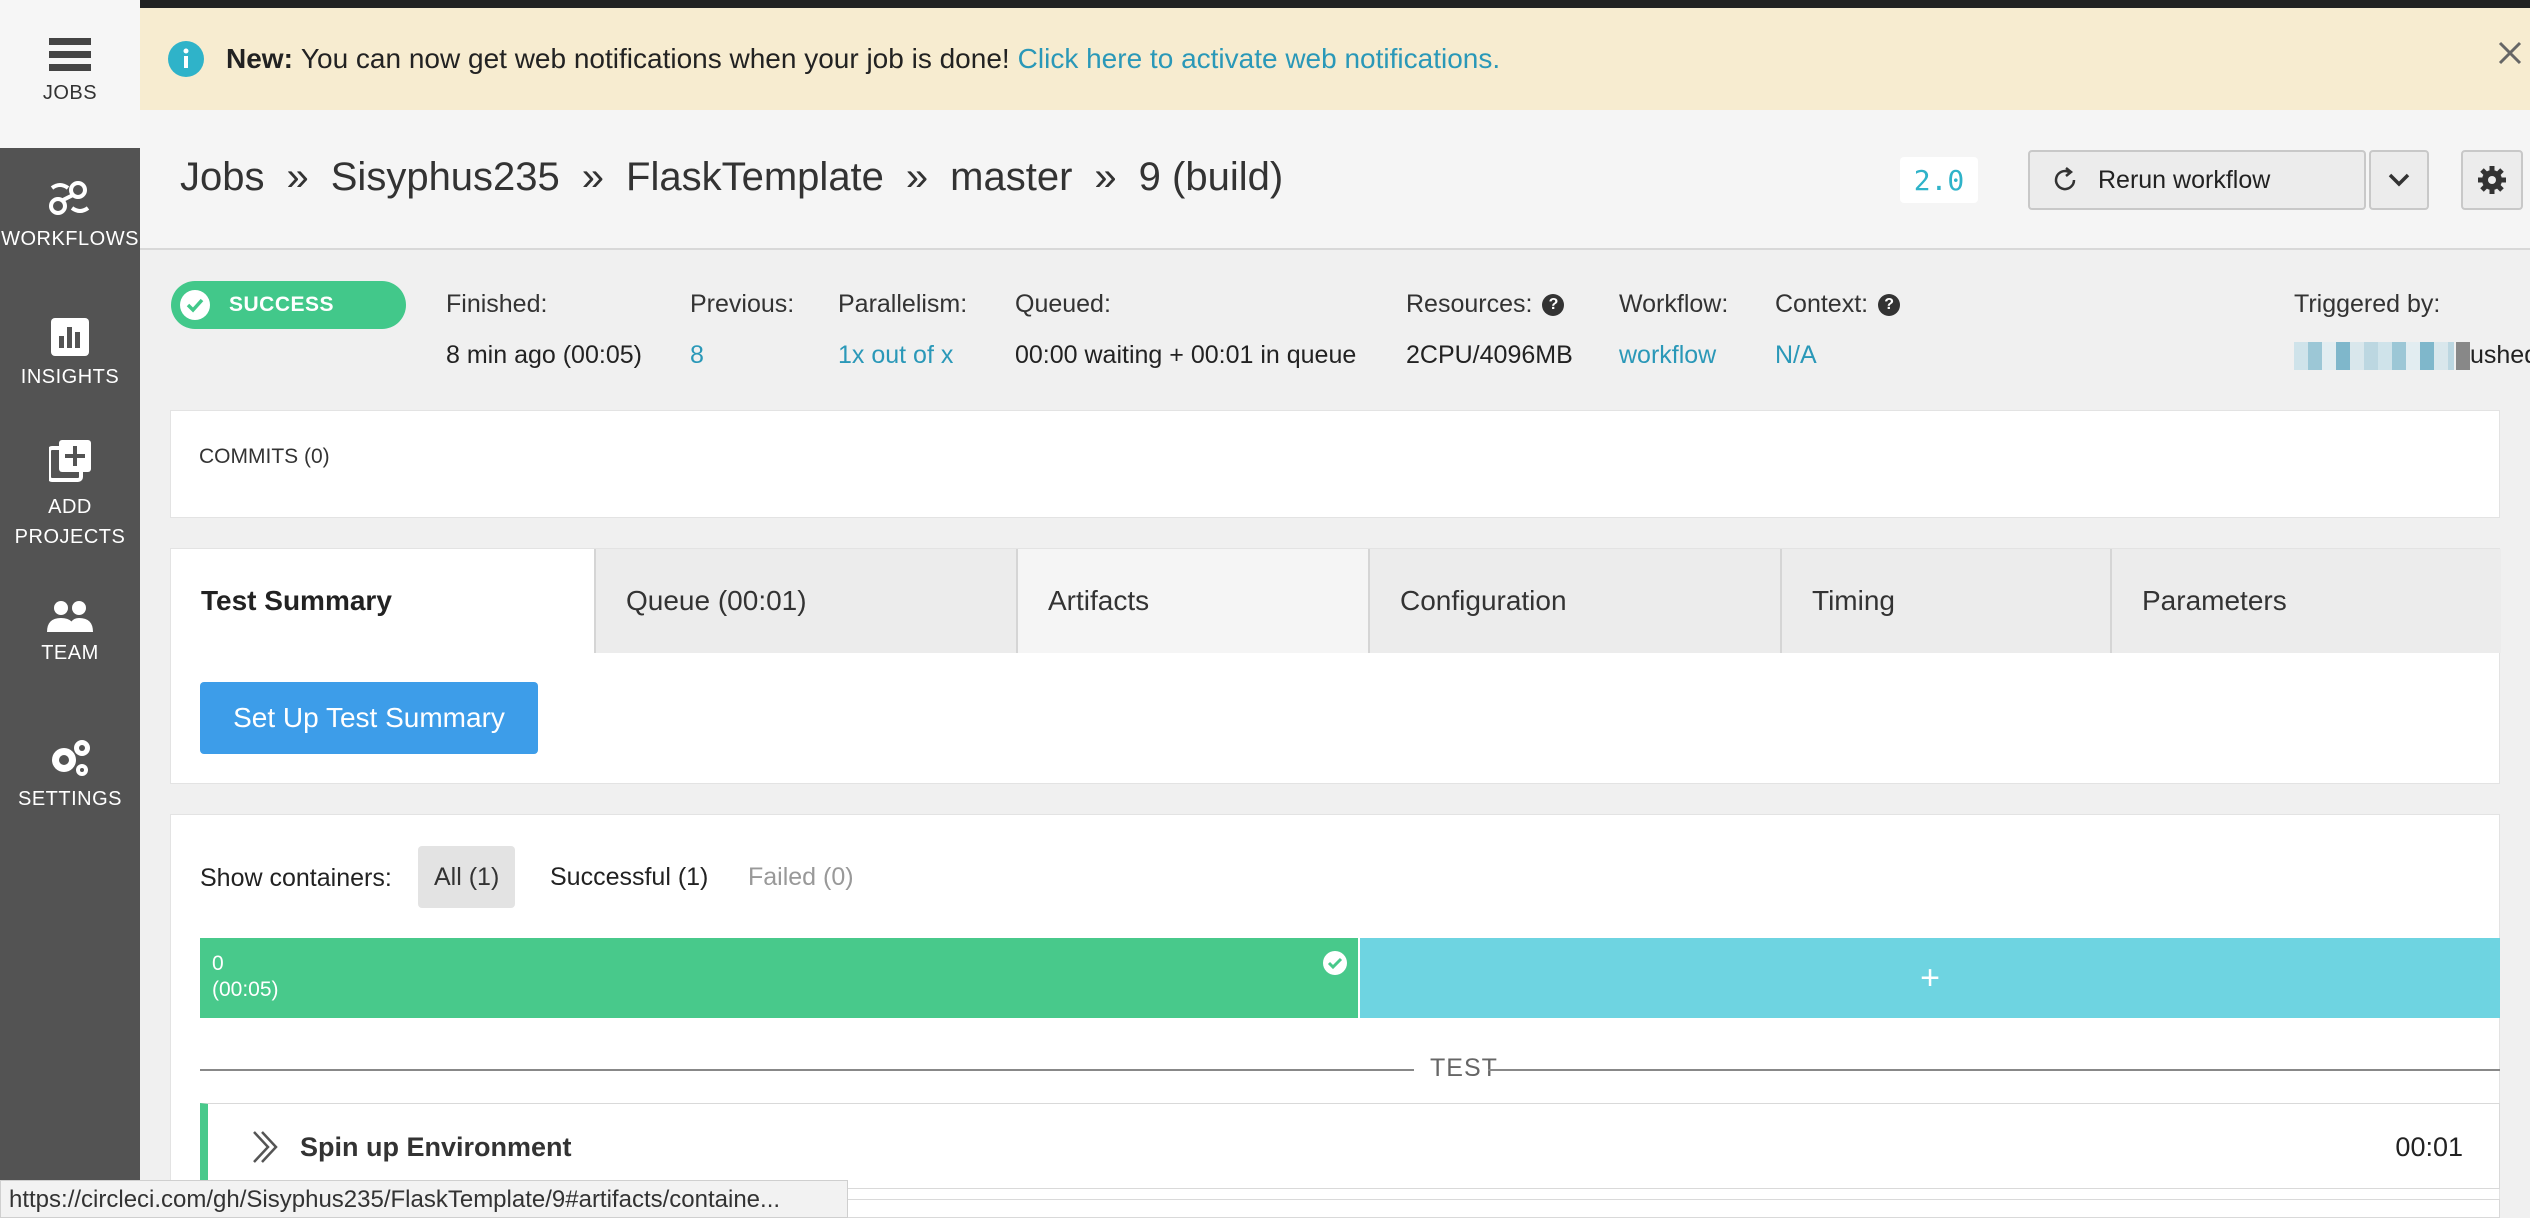 The width and height of the screenshot is (2530, 1218). Describe the element at coordinates (1673, 355) in the screenshot. I see `workflow-link: workflow` at that location.